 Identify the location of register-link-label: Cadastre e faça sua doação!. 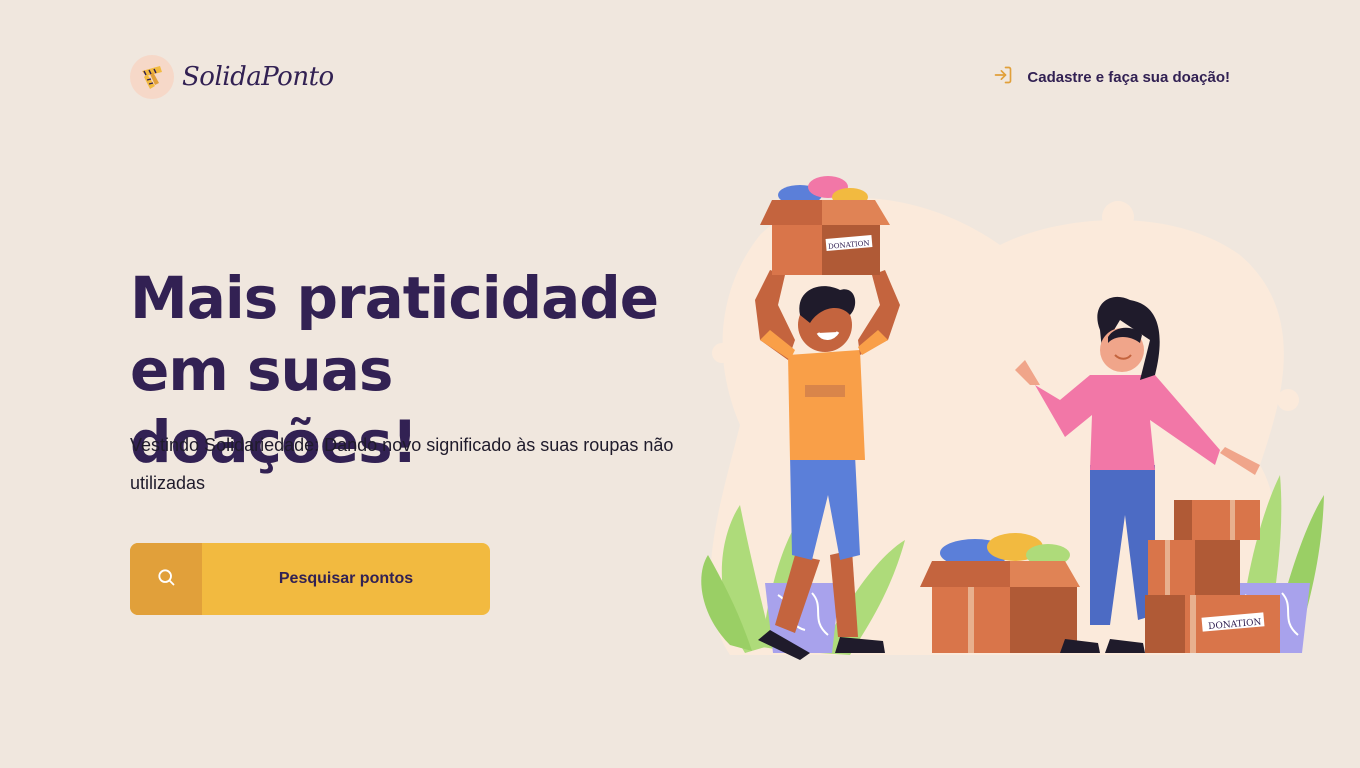
(1128, 77).